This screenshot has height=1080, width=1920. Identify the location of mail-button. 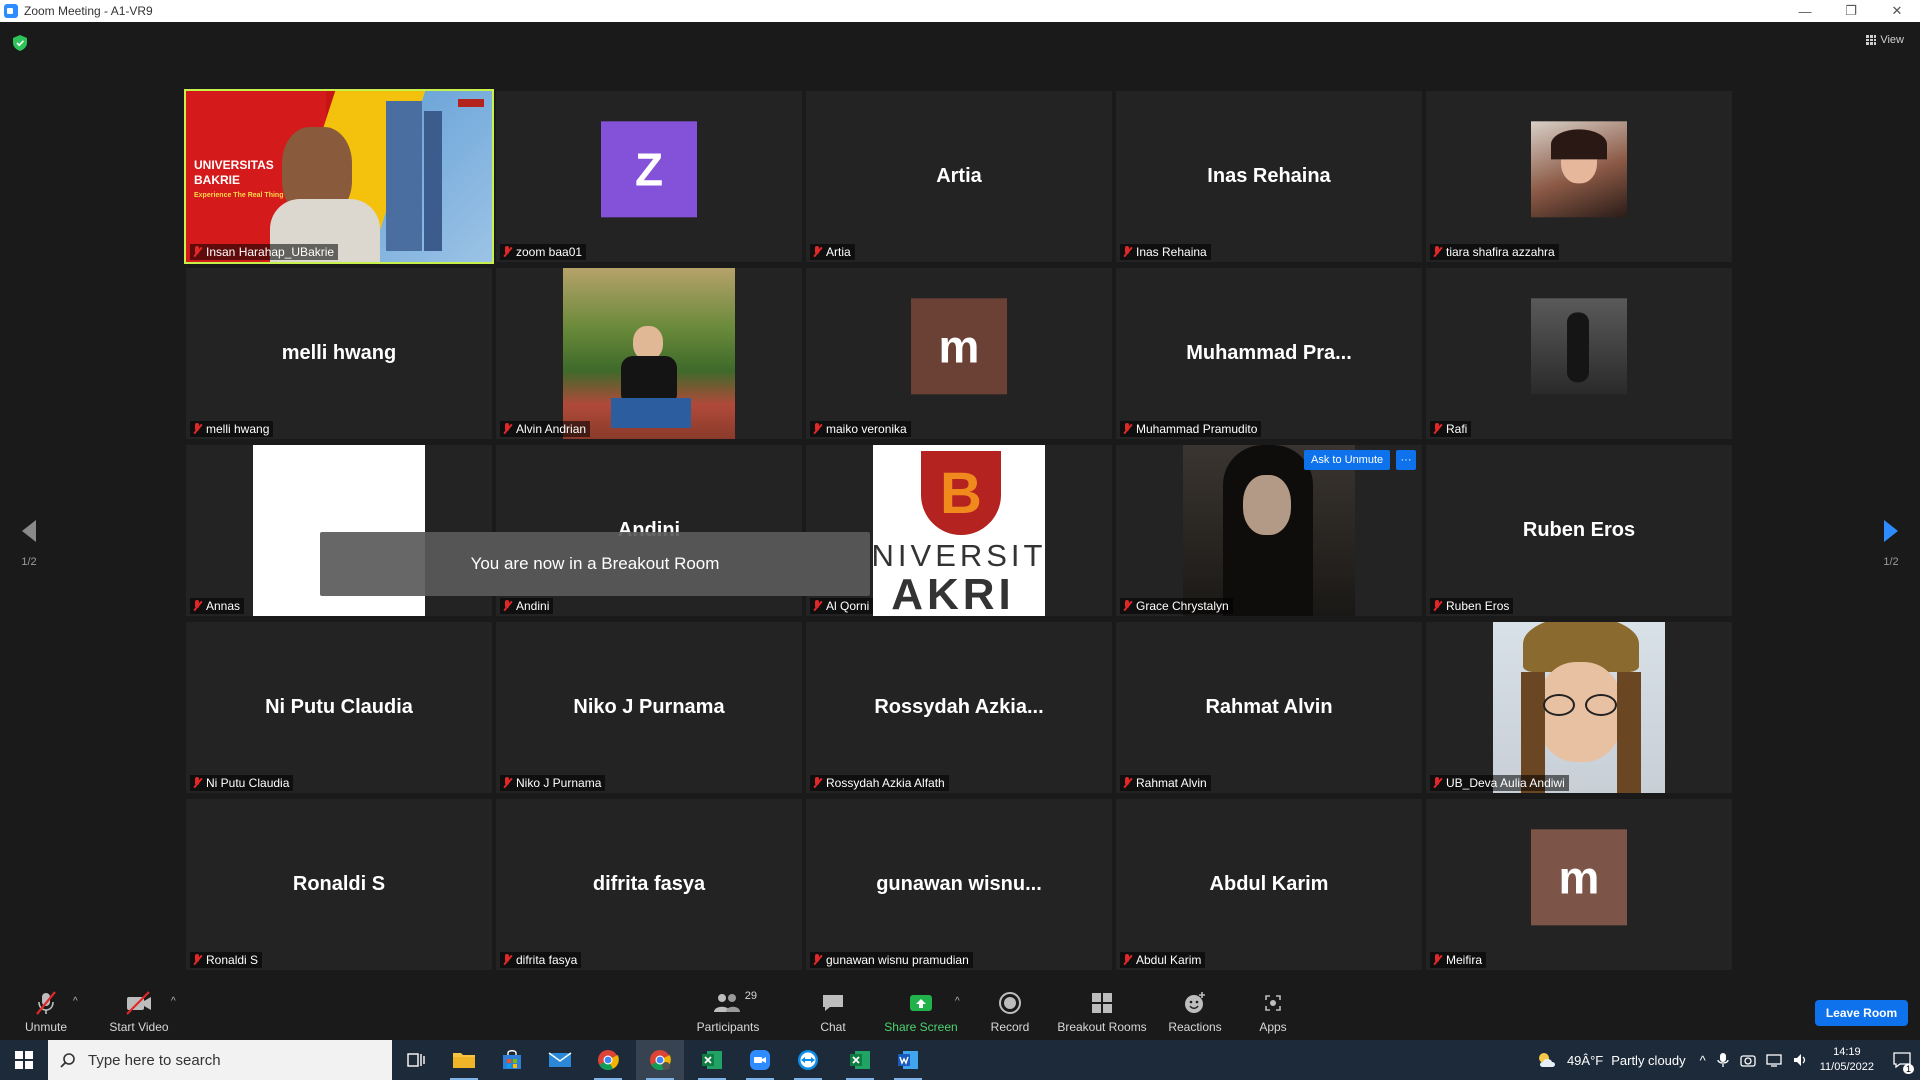
(560, 1060).